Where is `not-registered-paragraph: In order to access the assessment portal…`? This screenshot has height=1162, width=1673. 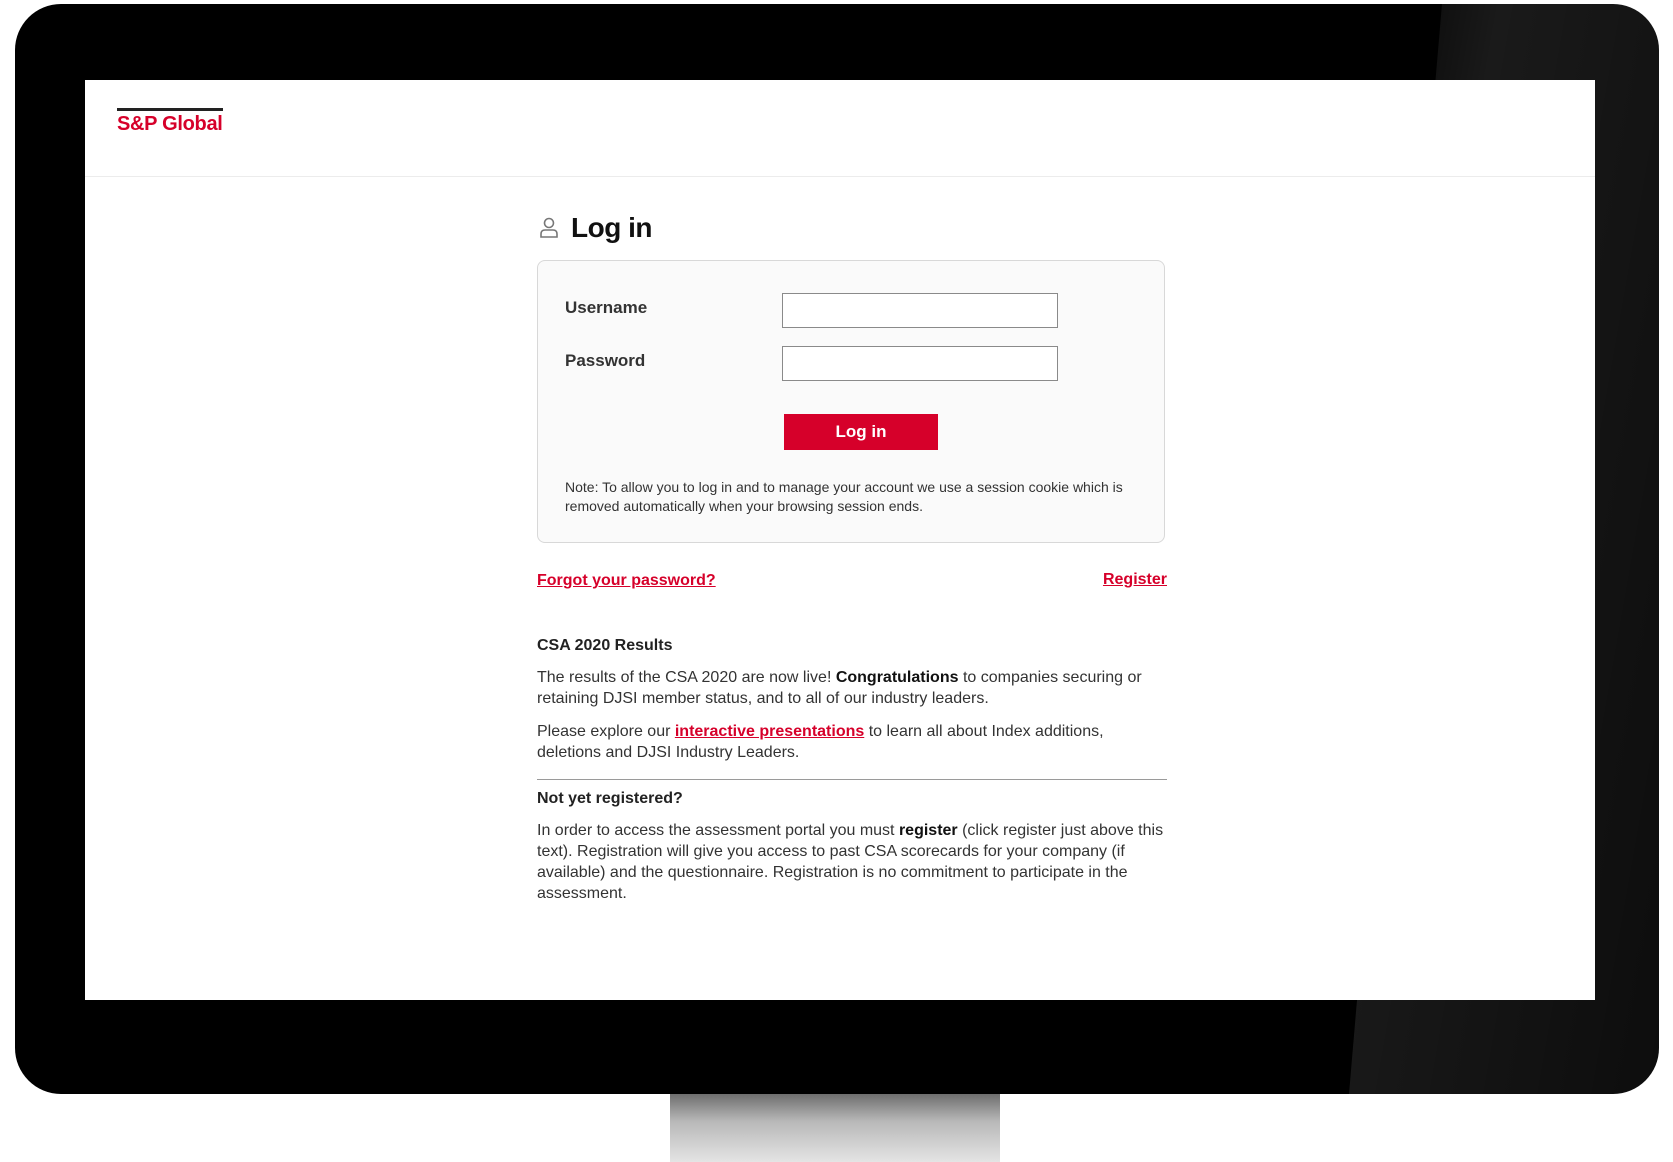
not-registered-paragraph: In order to access the assessment portal… is located at coordinates (852, 862).